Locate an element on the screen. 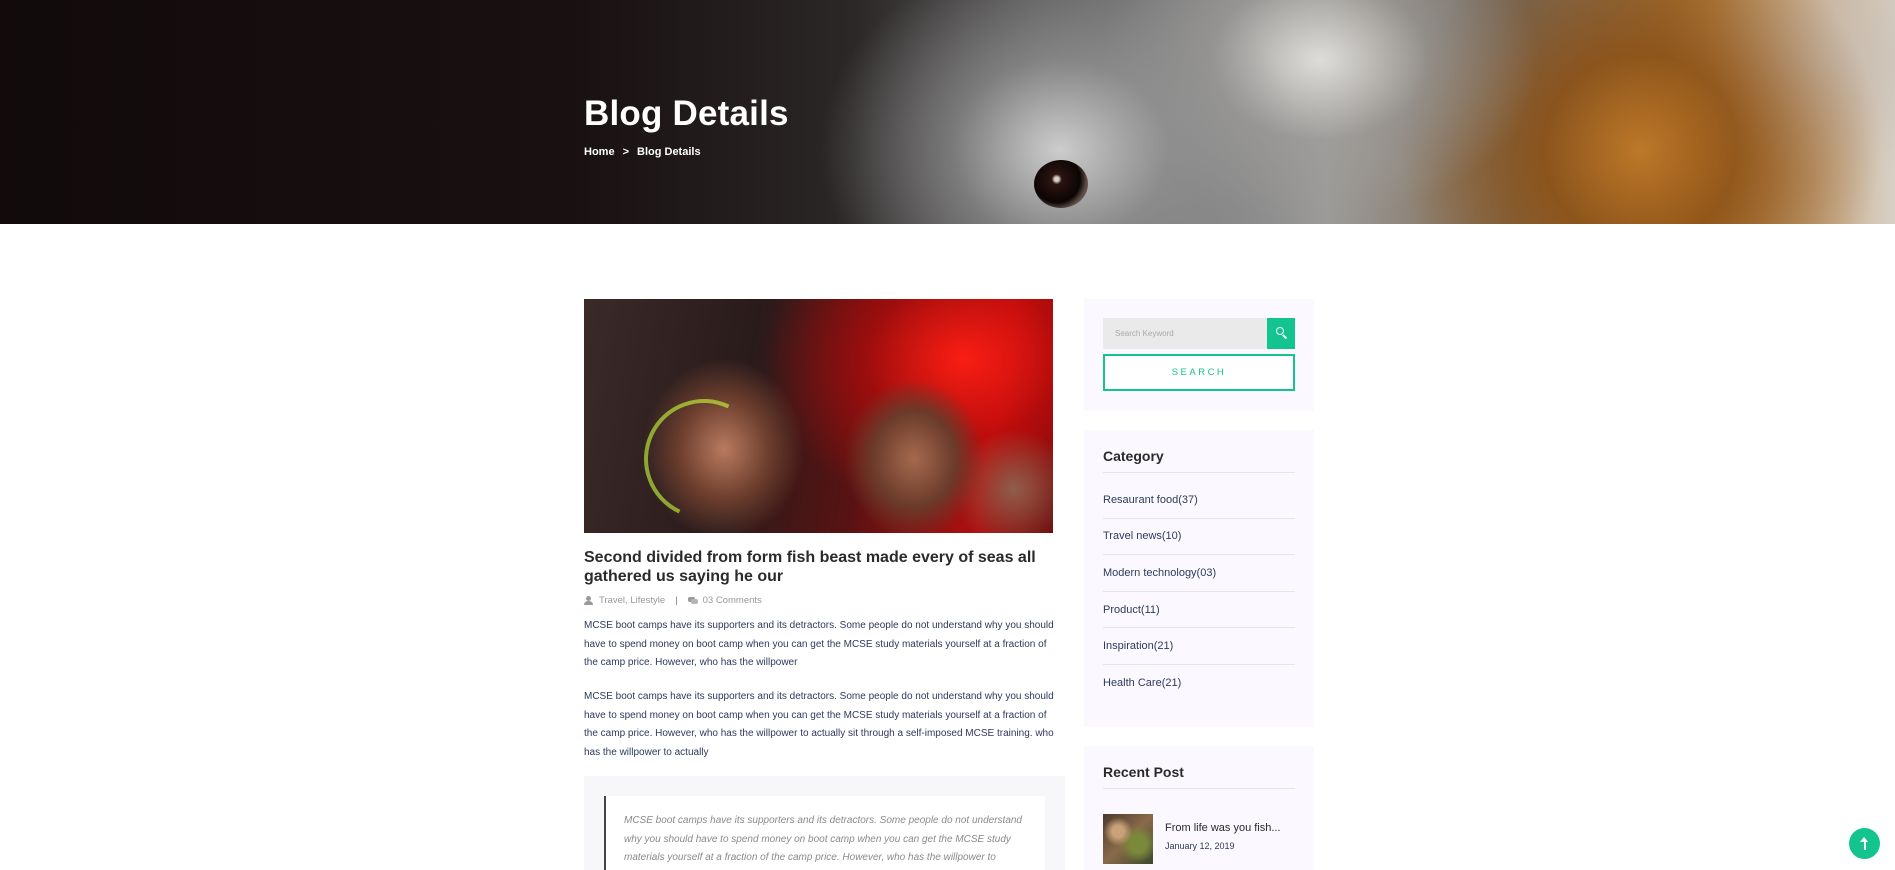 This screenshot has width=1895, height=870. post-meta: Travel, Lifestyle | 03 Comments is located at coordinates (673, 600).